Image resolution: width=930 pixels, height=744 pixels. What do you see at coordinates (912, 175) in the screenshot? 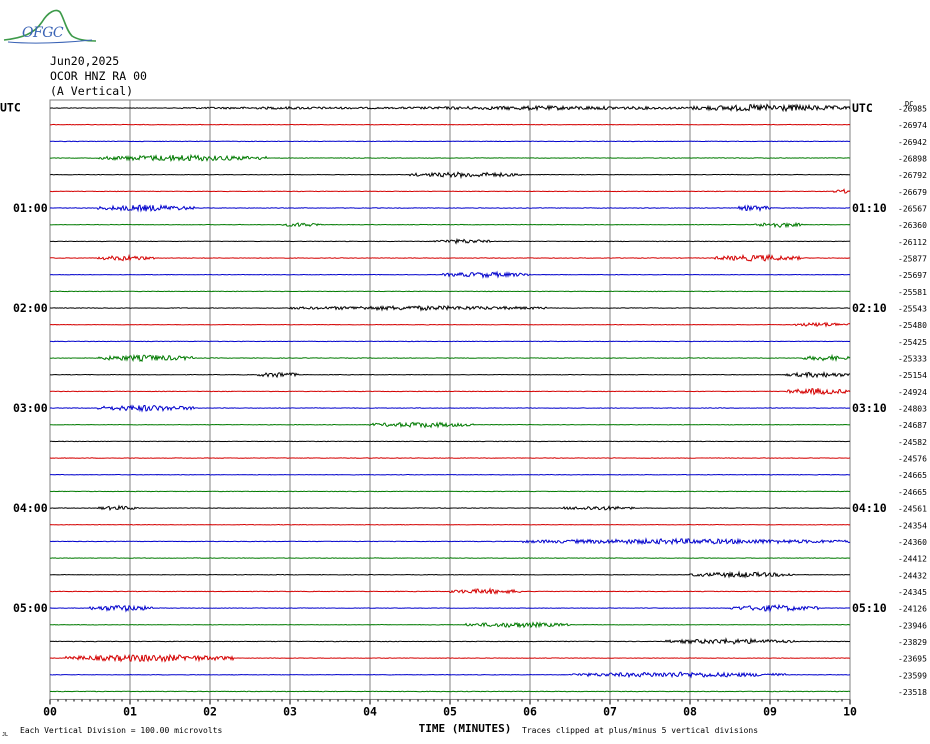
I see `dc-value-label: -26792` at bounding box center [912, 175].